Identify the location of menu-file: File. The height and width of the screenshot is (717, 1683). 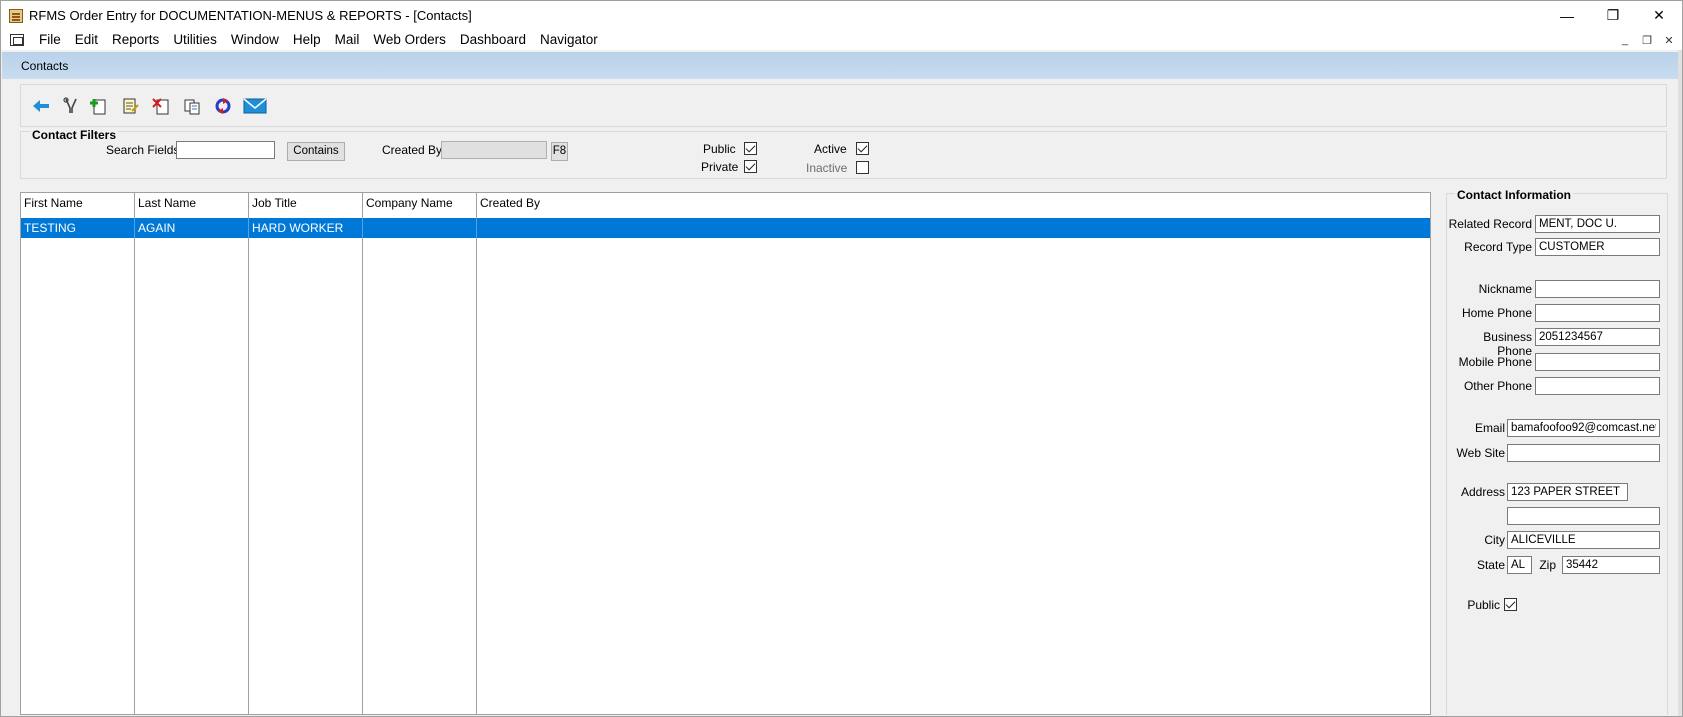
(50, 40).